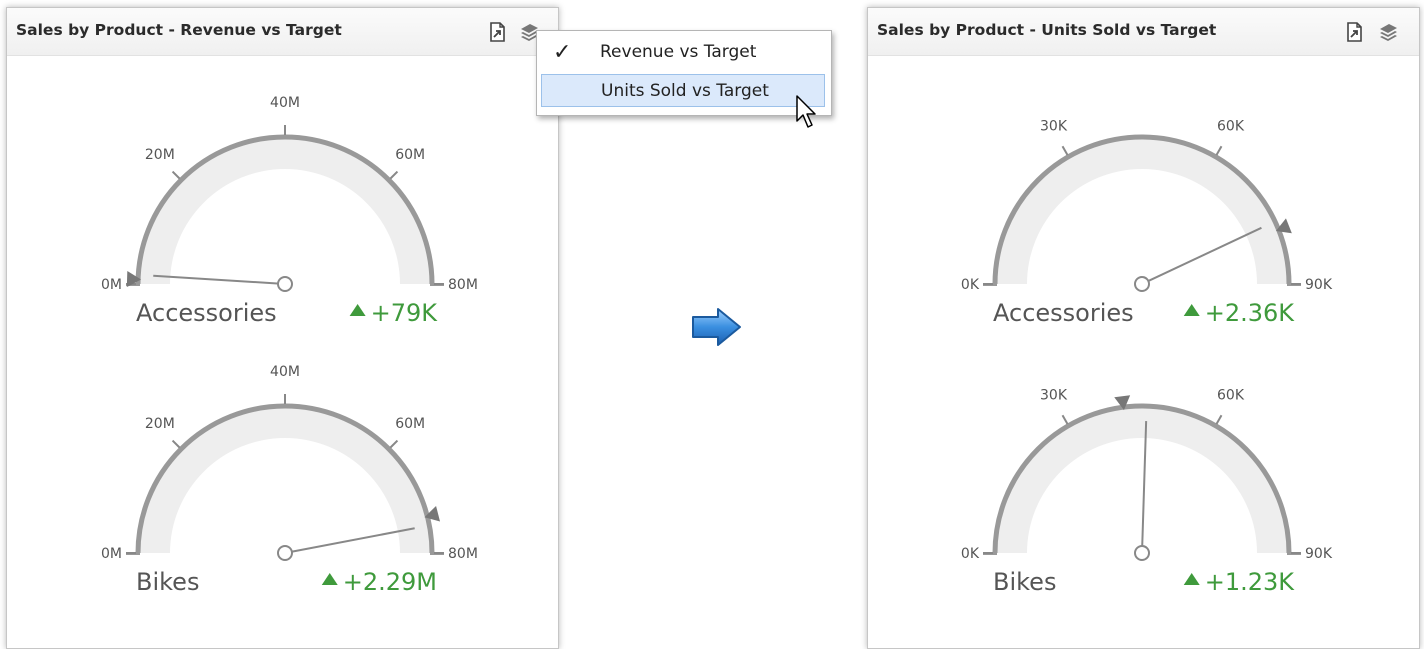  What do you see at coordinates (806, 111) in the screenshot?
I see `mouse-pointer-icon` at bounding box center [806, 111].